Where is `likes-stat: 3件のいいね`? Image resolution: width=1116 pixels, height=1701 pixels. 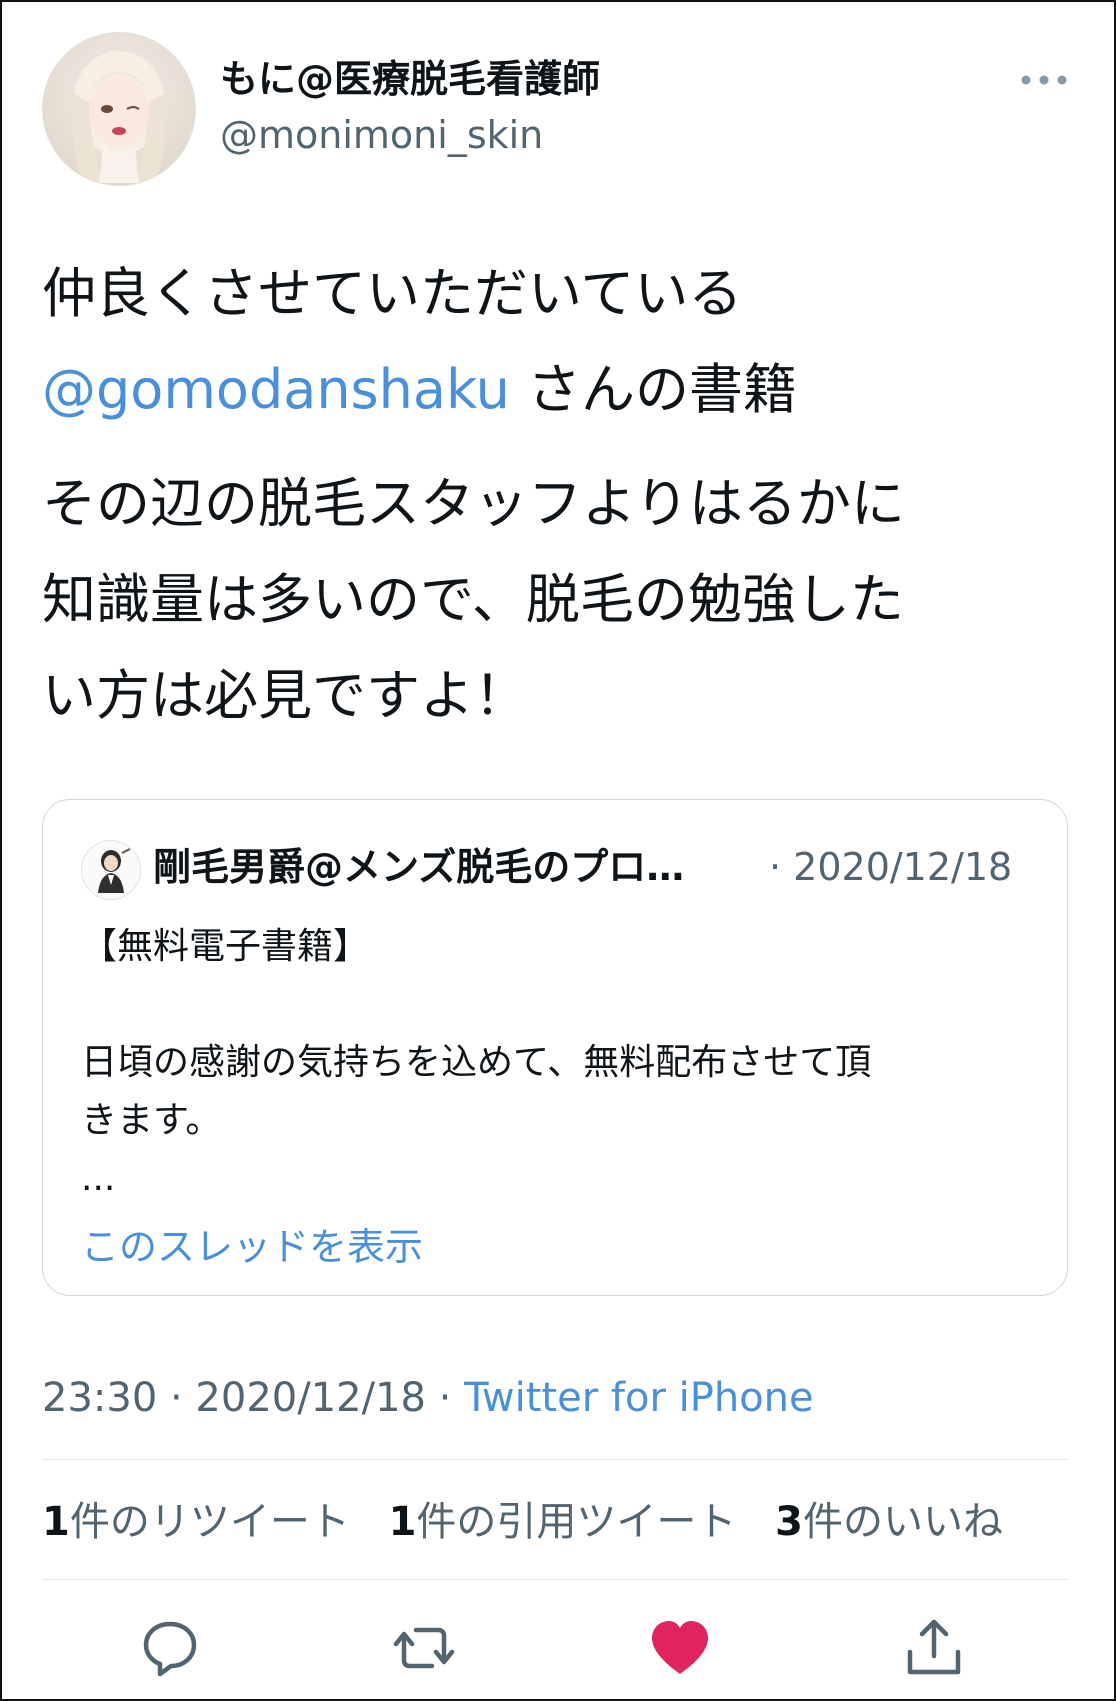 likes-stat: 3件のいいね is located at coordinates (889, 1522).